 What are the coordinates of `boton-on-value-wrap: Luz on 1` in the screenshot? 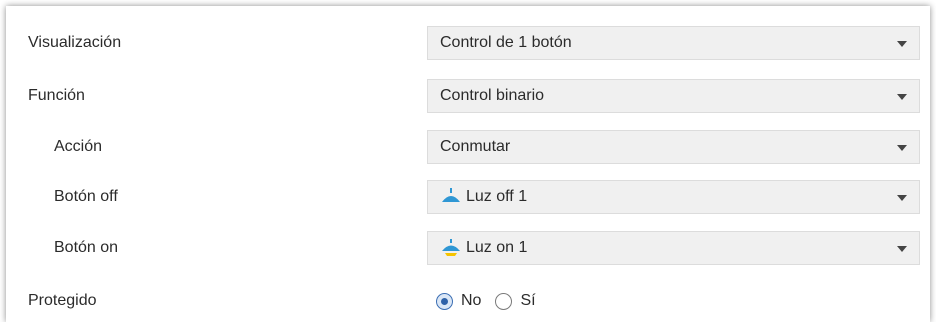 It's located at (483, 248).